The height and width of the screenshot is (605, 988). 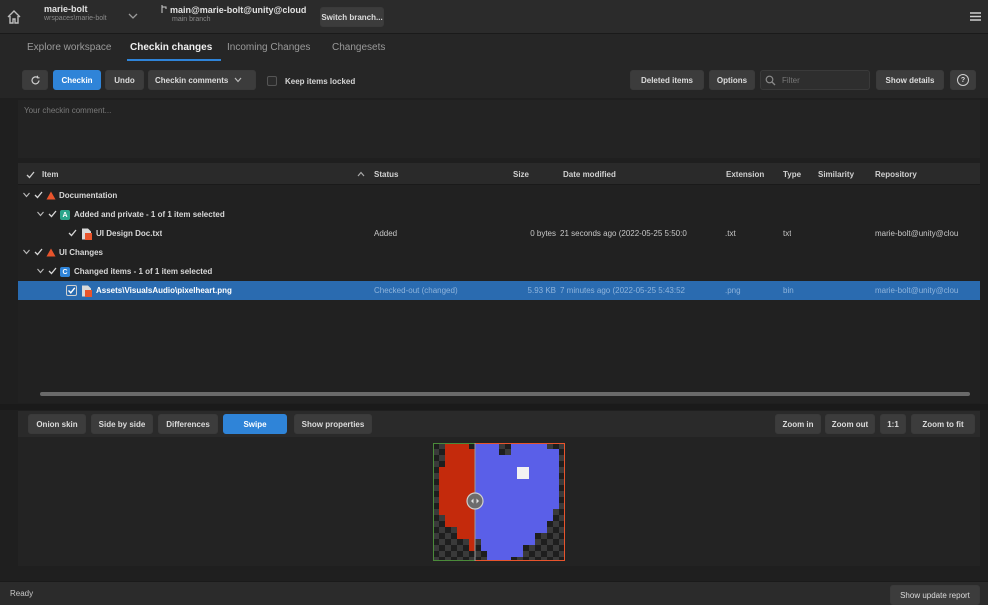 I want to click on row-checkbox, so click(x=71, y=290).